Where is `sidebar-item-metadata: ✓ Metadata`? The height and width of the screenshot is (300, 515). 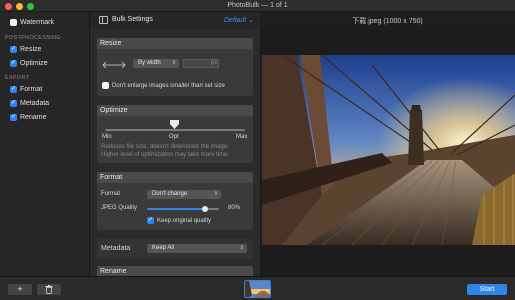 sidebar-item-metadata: ✓ Metadata is located at coordinates (29, 103).